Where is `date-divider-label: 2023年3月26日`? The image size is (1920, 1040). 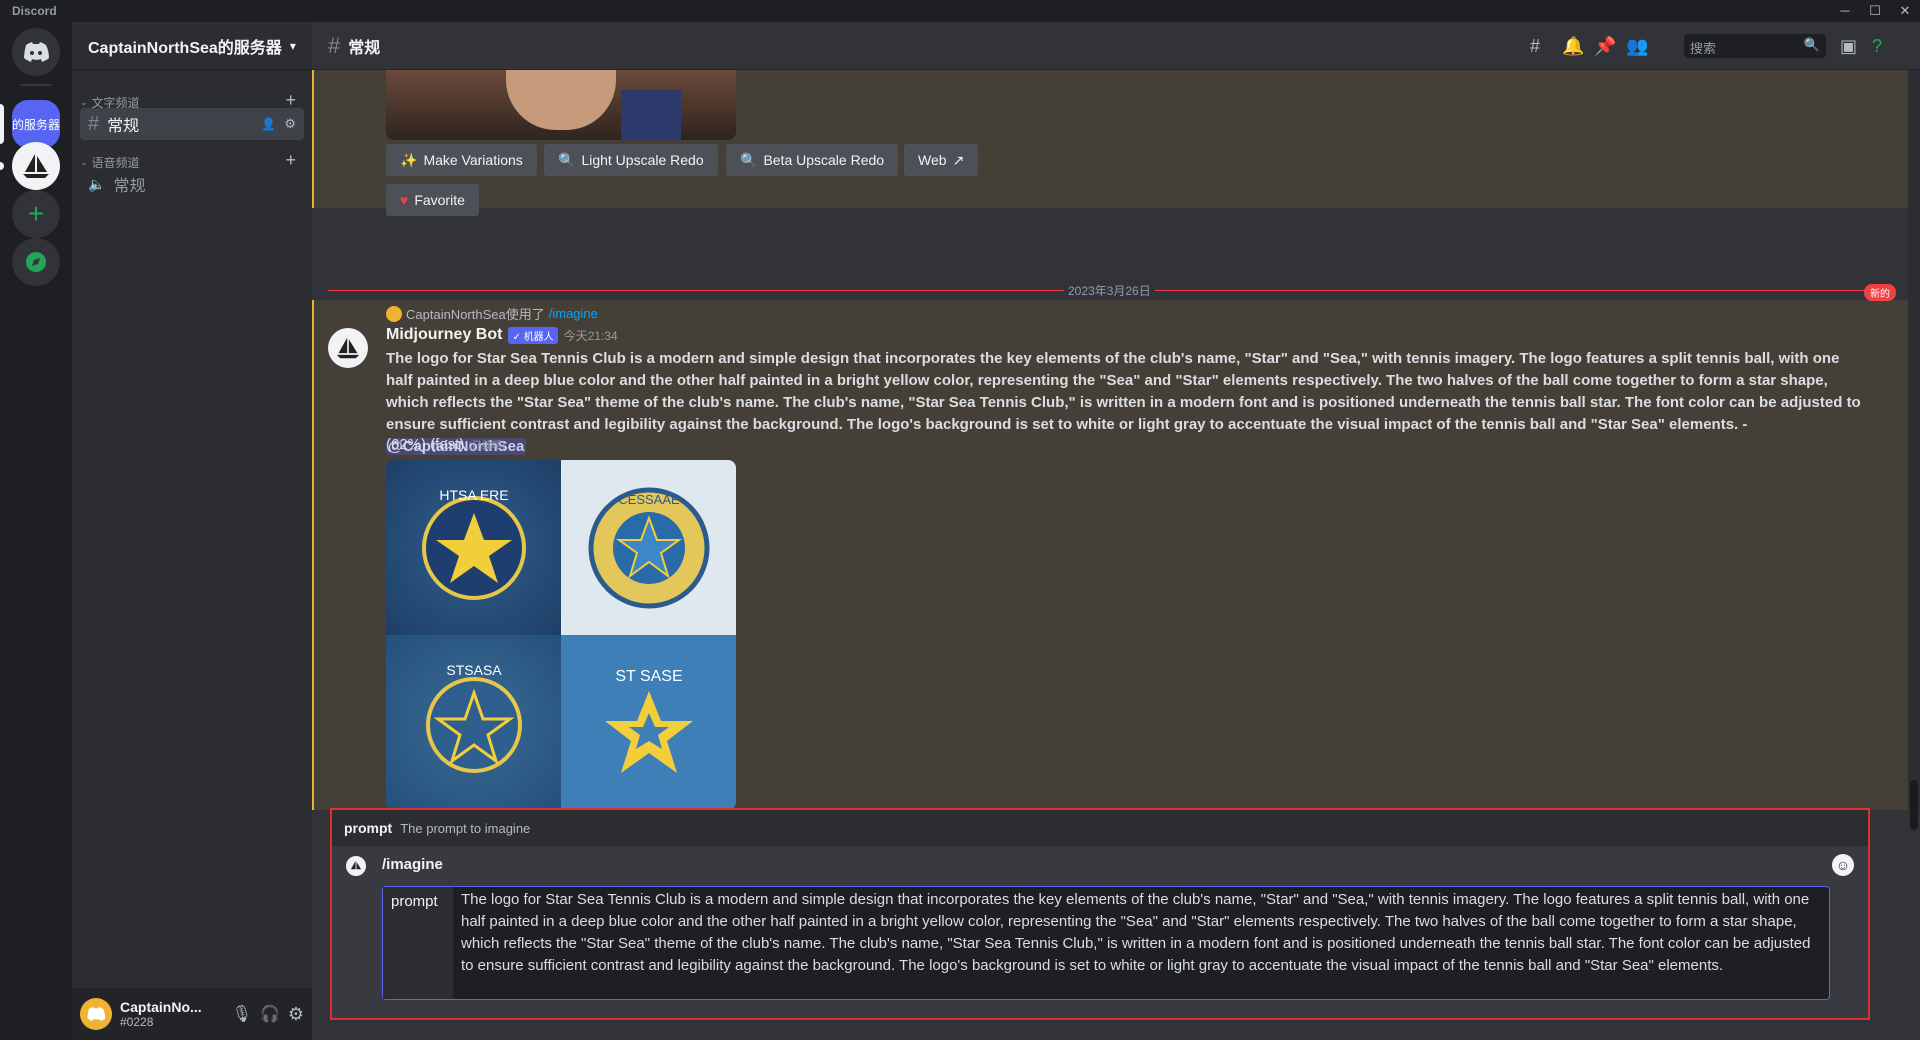 date-divider-label: 2023年3月26日 is located at coordinates (1109, 290).